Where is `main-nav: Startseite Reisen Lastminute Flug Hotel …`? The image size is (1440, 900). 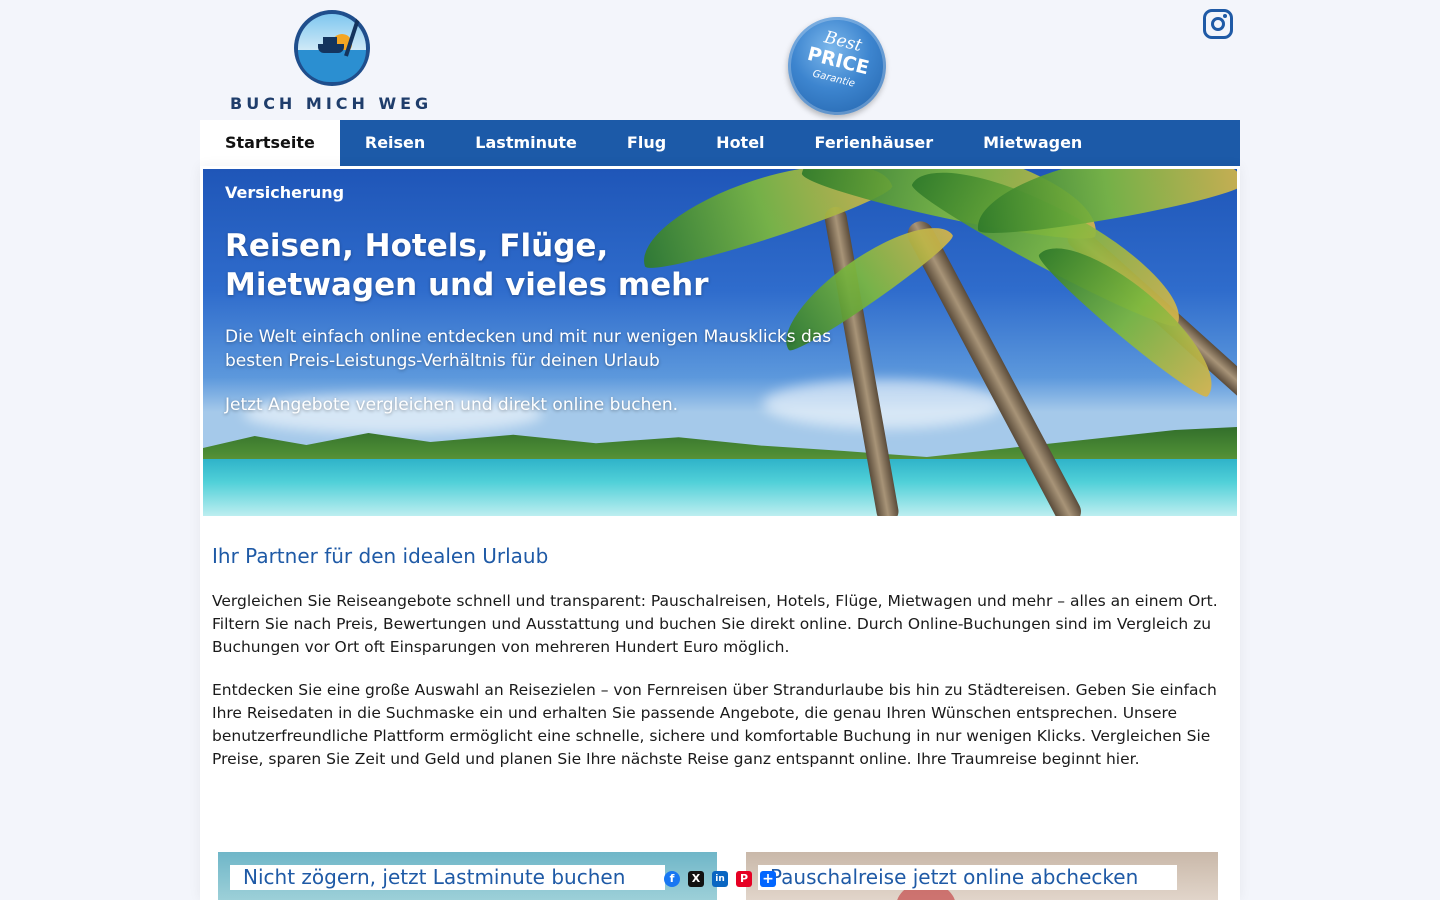 main-nav: Startseite Reisen Lastminute Flug Hotel … is located at coordinates (720, 143).